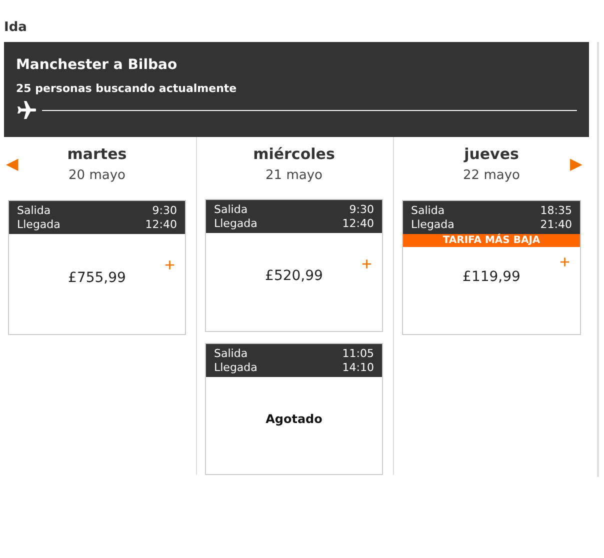 This screenshot has width=604, height=558. I want to click on previous-day-button: ◀, so click(12, 164).